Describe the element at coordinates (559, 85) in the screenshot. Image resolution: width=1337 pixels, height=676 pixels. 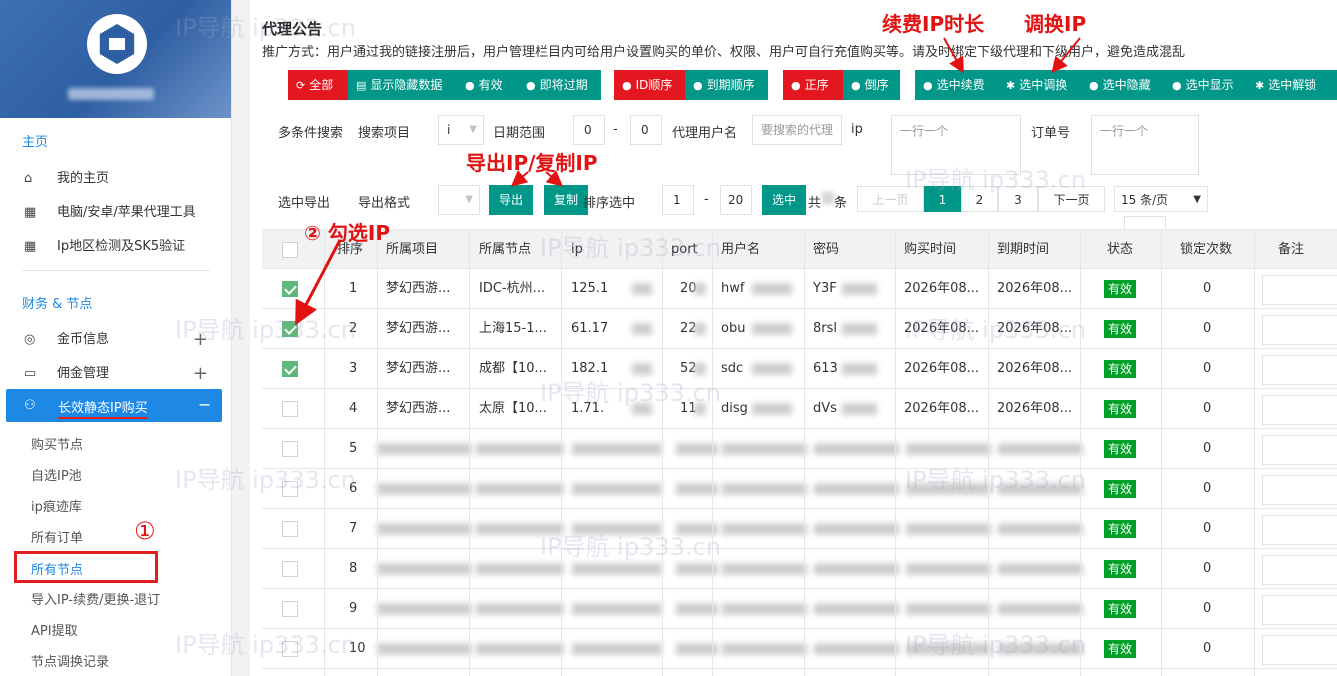
I see `filter-expiring-button: ● 即将过期` at that location.